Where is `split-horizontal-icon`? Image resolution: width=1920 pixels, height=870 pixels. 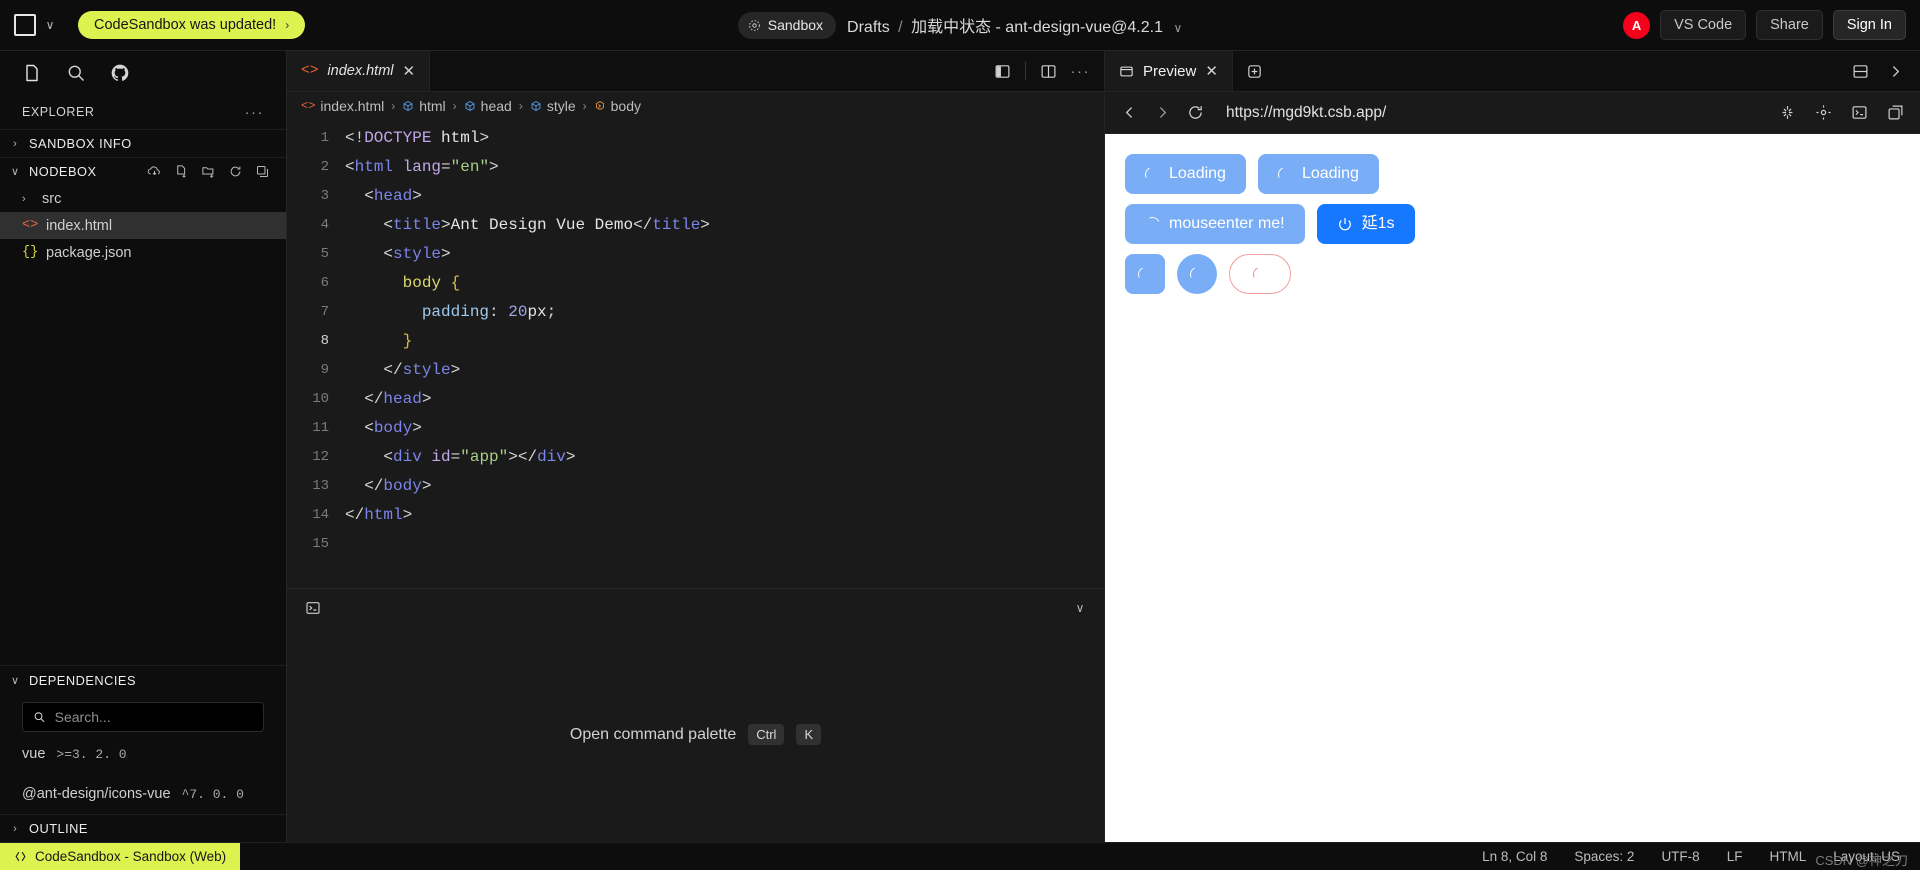
split-horizontal-icon is located at coordinates (1860, 71).